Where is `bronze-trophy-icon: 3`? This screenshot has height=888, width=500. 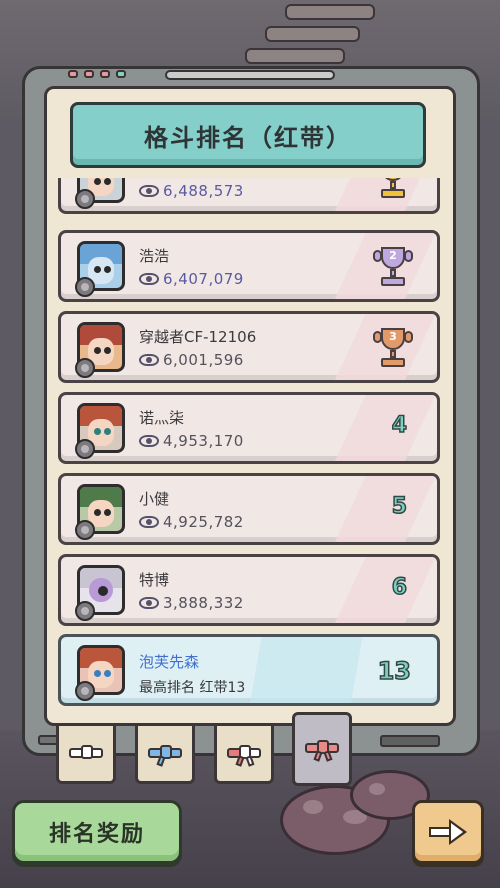 bronze-trophy-icon: 3 is located at coordinates (393, 348).